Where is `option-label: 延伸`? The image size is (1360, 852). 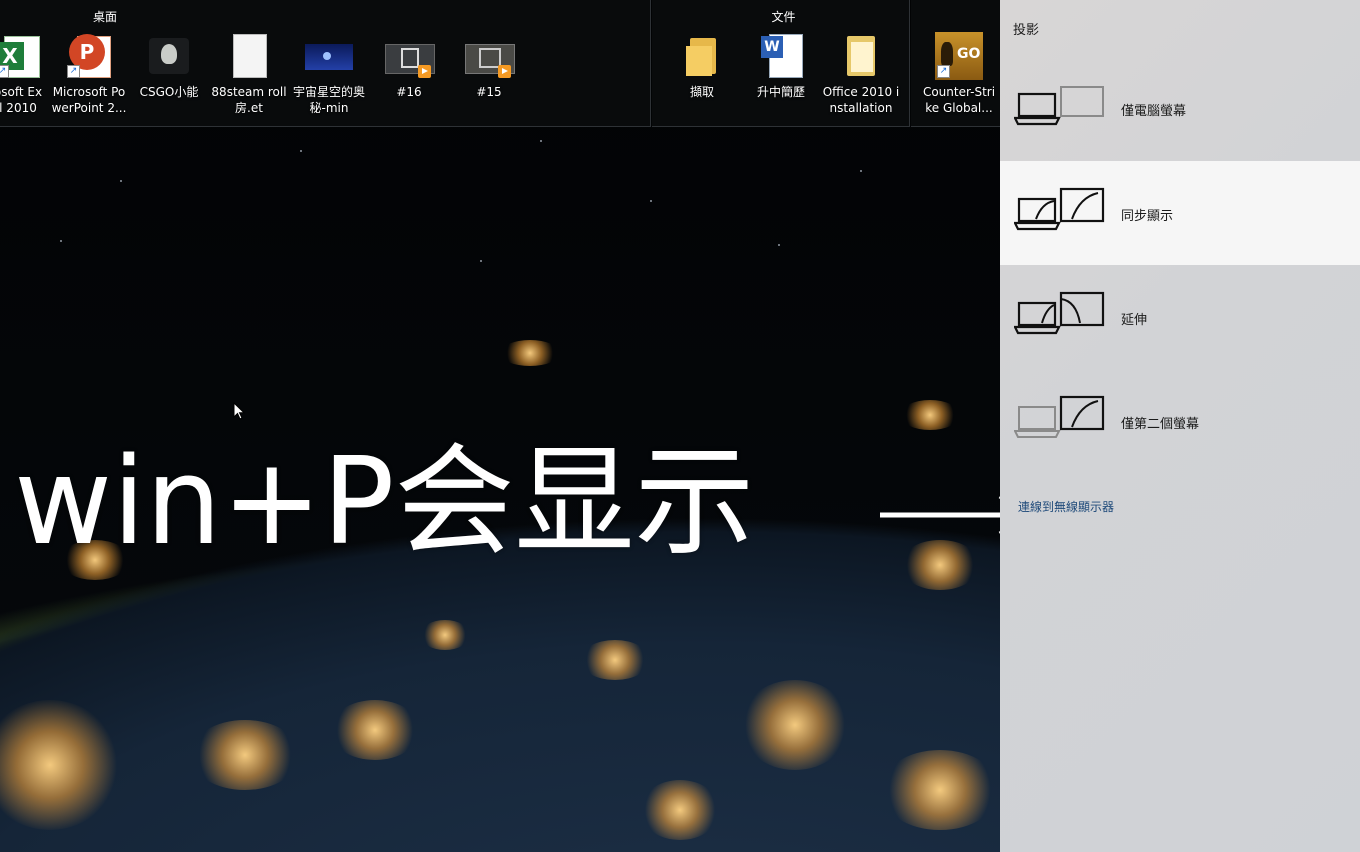
option-label: 延伸 is located at coordinates (1134, 320).